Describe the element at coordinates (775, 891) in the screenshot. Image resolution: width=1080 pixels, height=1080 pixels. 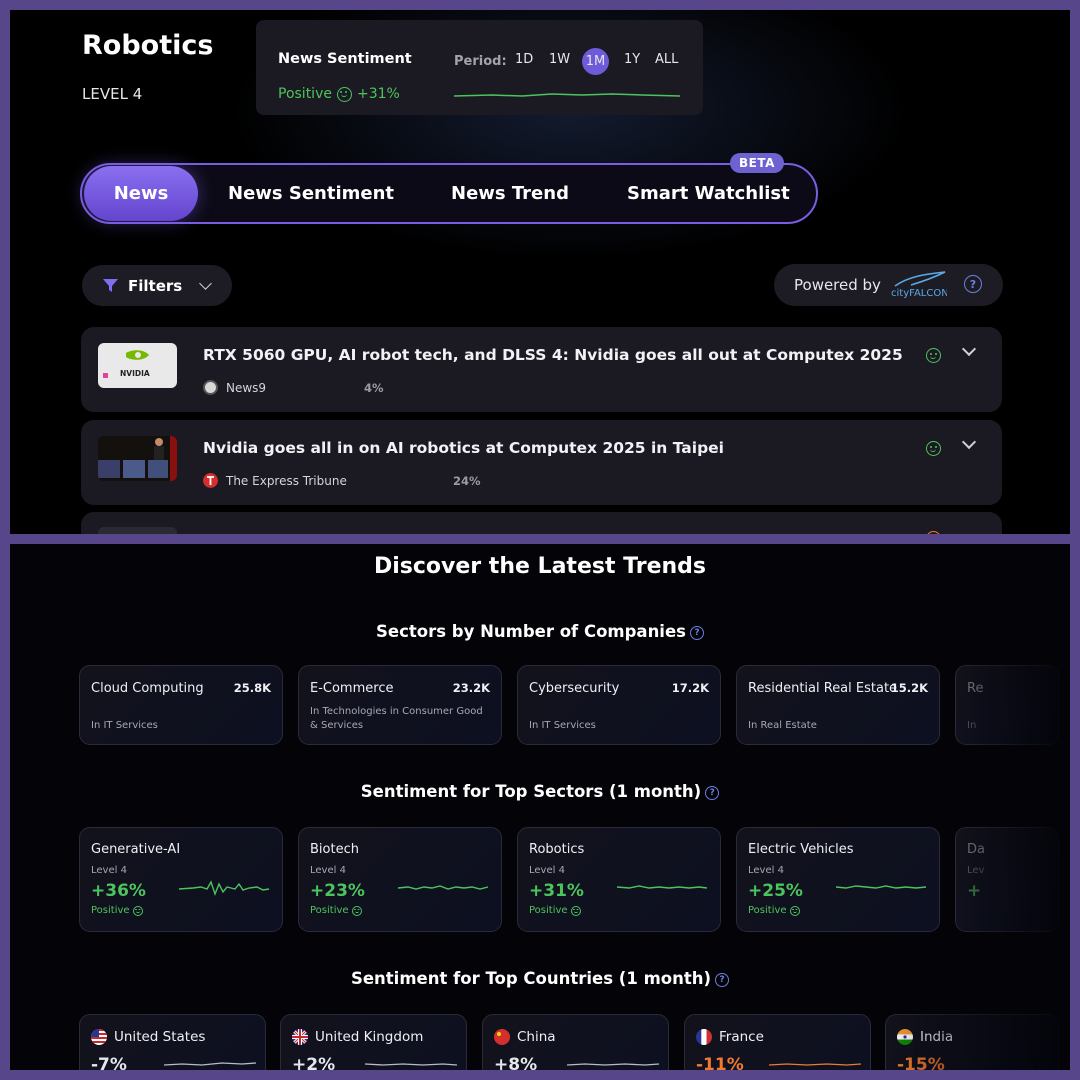
I see `sector-sentiment-value: +25%` at that location.